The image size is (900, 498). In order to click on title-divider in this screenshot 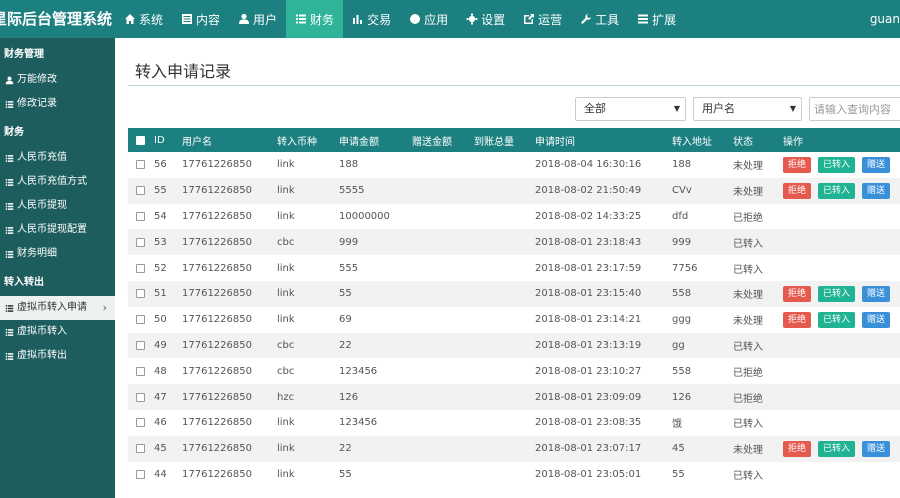, I will do `click(514, 85)`.